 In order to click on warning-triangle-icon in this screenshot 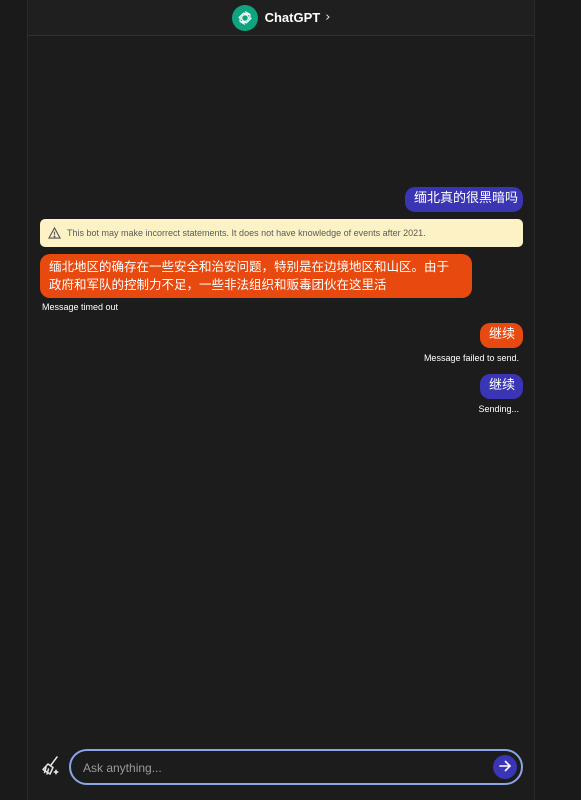, I will do `click(54, 233)`.